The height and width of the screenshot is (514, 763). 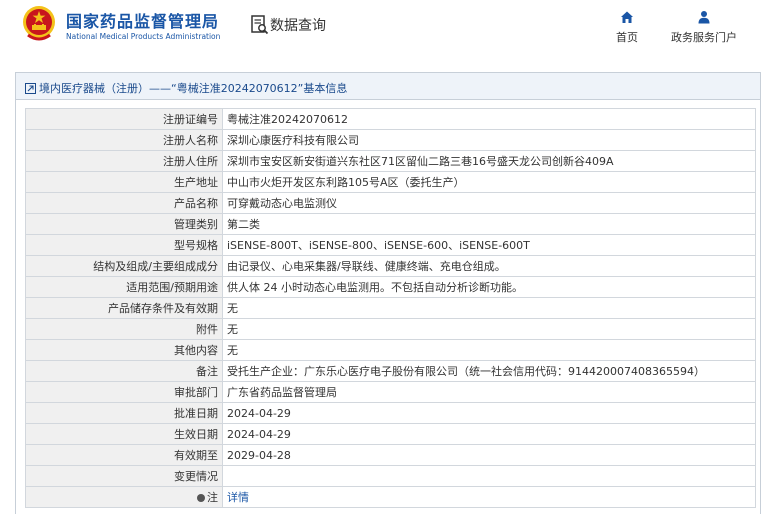 What do you see at coordinates (124, 392) in the screenshot?
I see `field-label: 审批部门` at bounding box center [124, 392].